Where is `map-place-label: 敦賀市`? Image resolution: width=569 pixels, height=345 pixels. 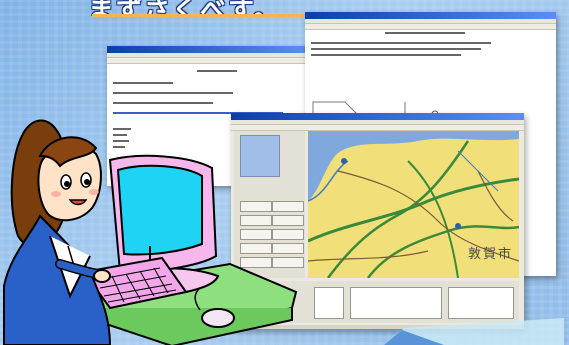 map-place-label: 敦賀市 is located at coordinates (490, 254).